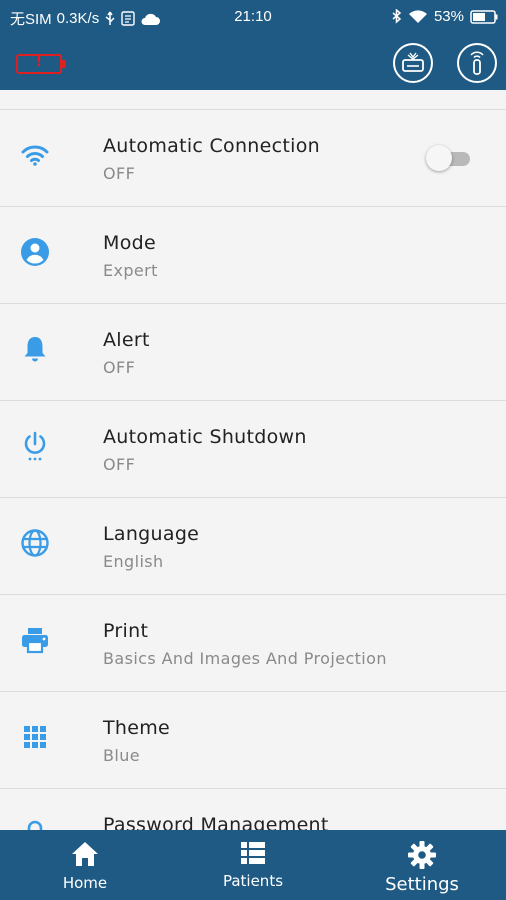  Describe the element at coordinates (253, 853) in the screenshot. I see `list-icon` at that location.